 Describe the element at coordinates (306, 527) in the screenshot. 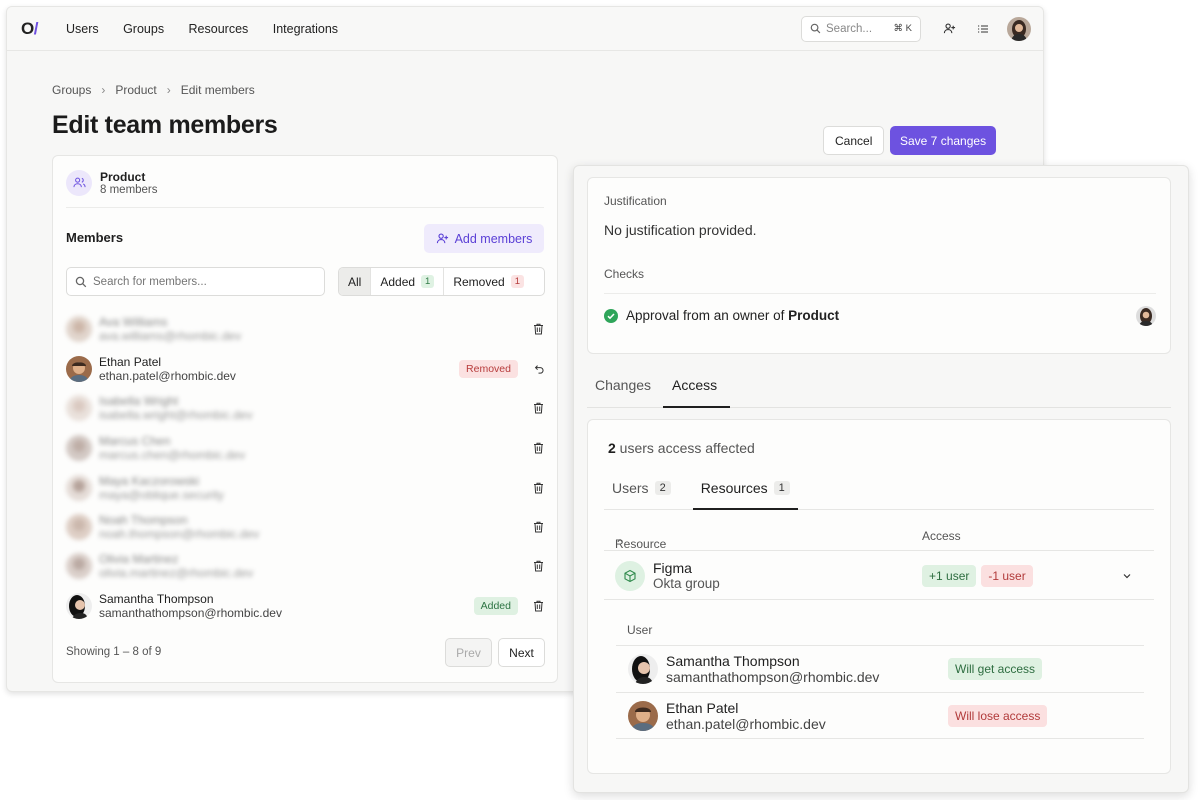

I see `member-row: Noah Thompson noah.thompson@rhombic.dev` at that location.